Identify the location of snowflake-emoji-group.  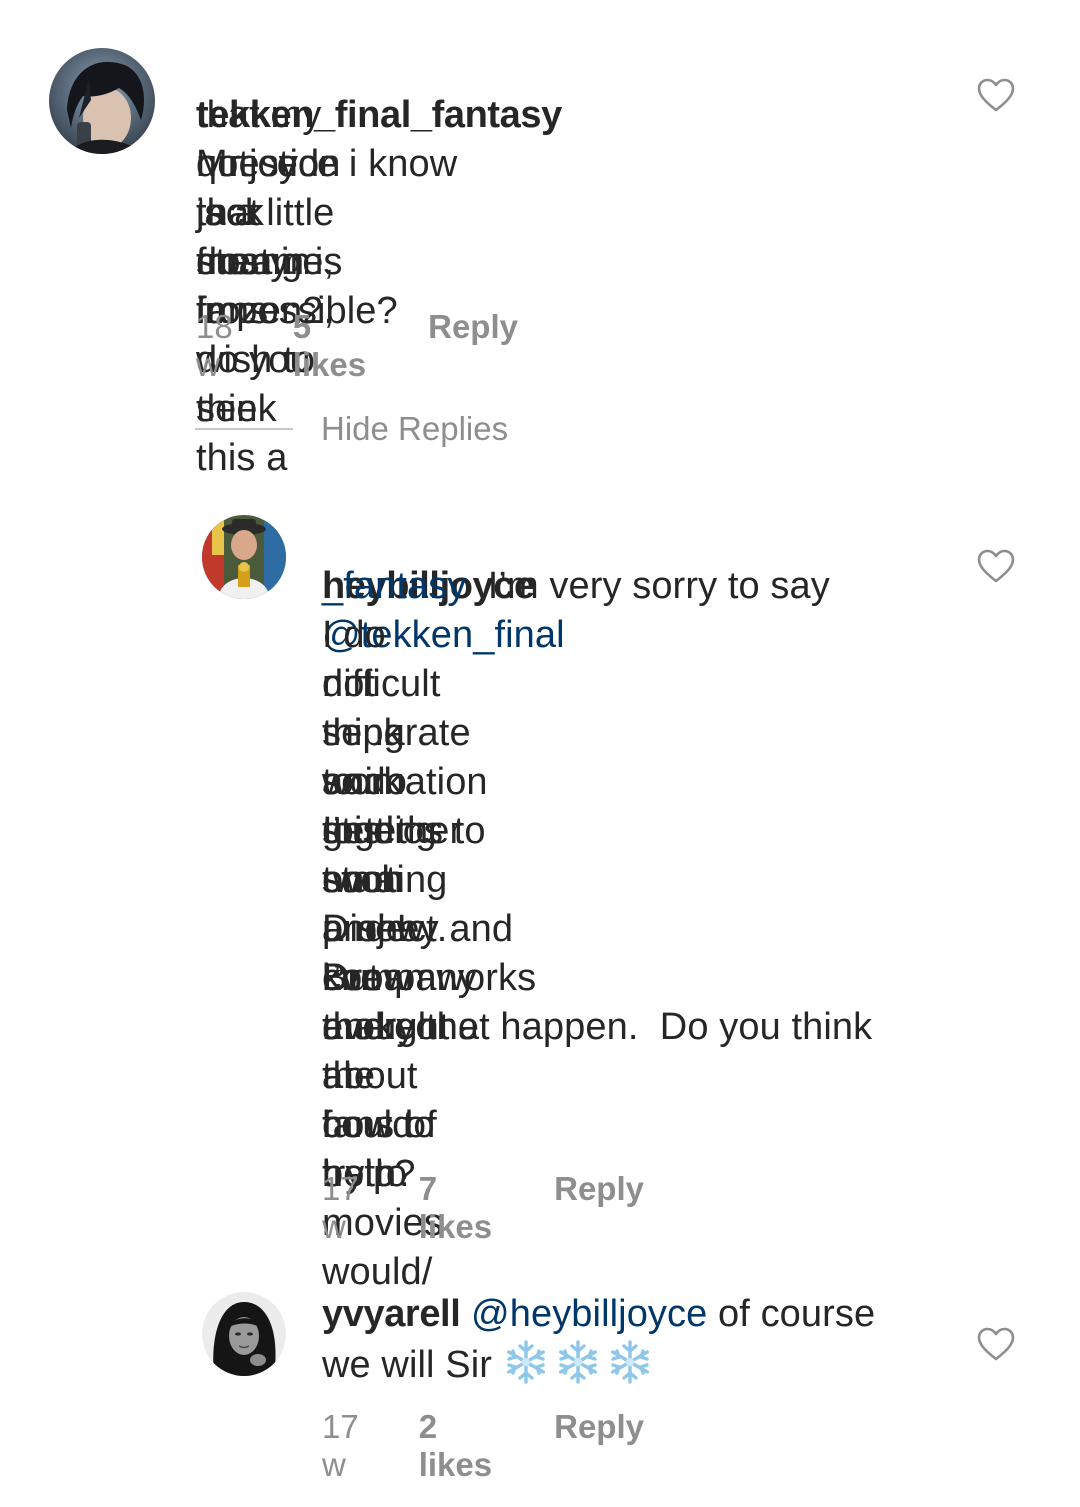
(581, 1363).